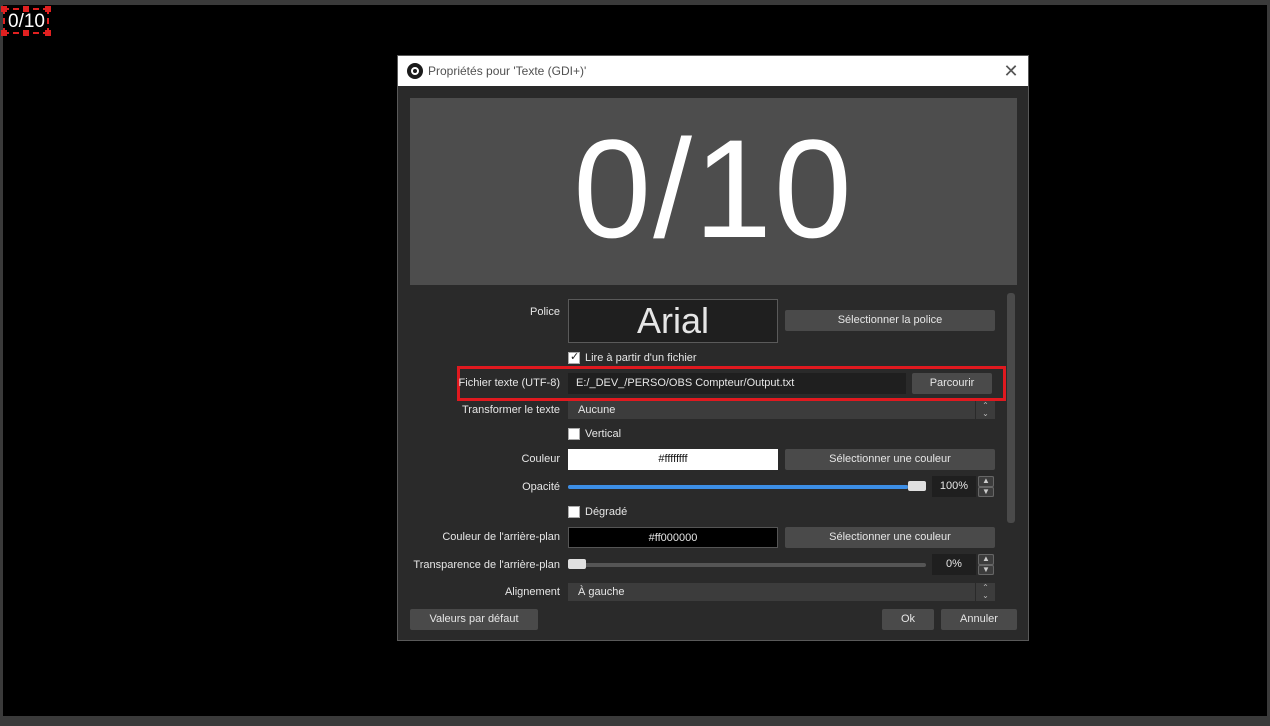  I want to click on canvas-source-text: 0/10, so click(26, 21).